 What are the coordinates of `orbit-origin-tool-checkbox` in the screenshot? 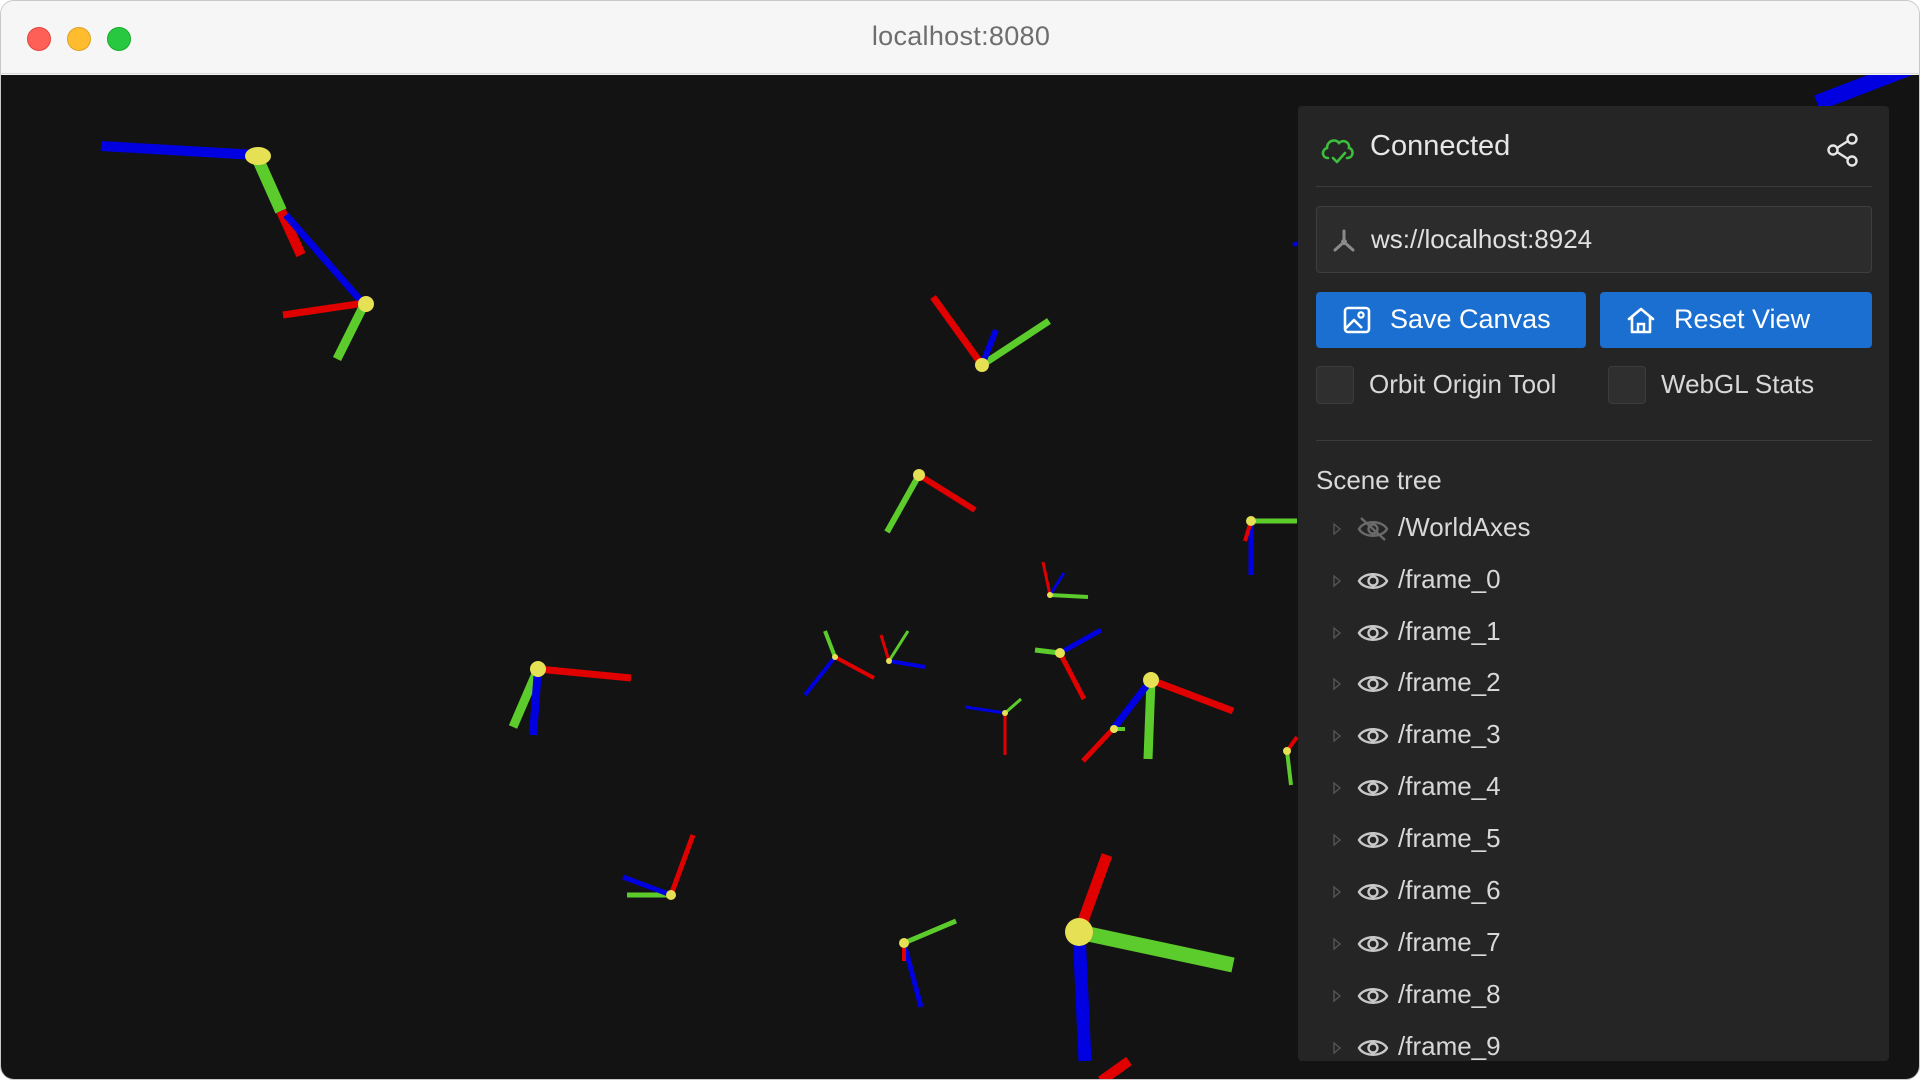 It's located at (1335, 385).